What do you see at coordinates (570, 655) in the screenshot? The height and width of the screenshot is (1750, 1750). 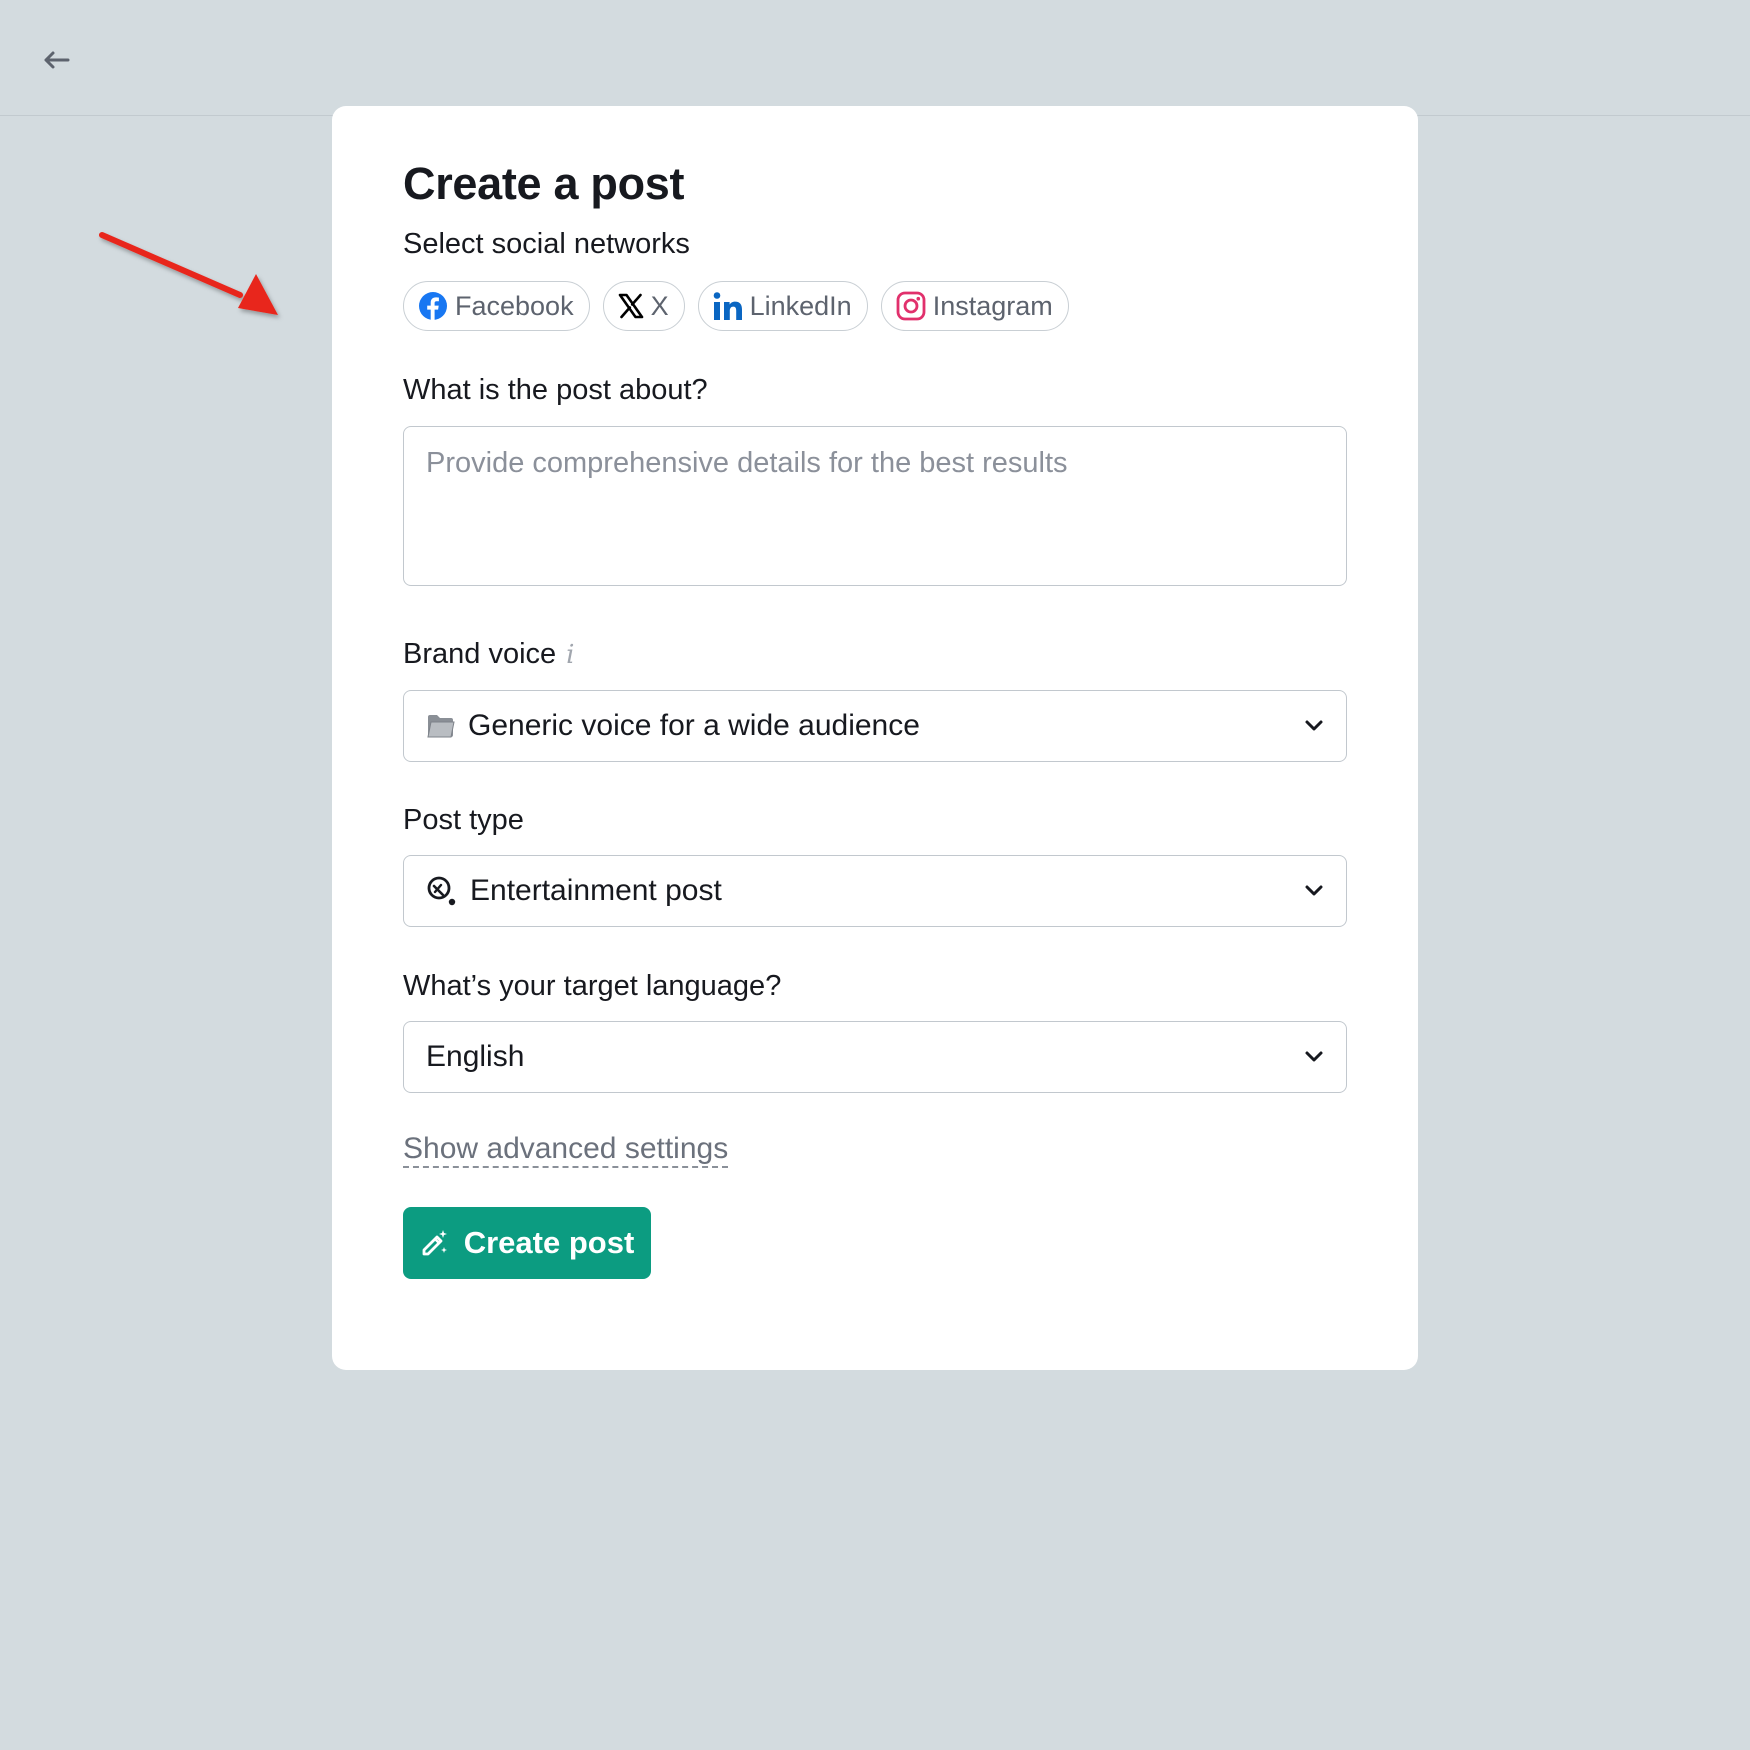 I see `info-icon: i` at bounding box center [570, 655].